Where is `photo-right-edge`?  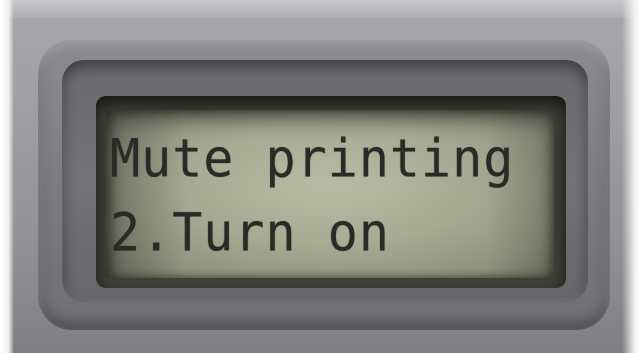 photo-right-edge is located at coordinates (631, 176).